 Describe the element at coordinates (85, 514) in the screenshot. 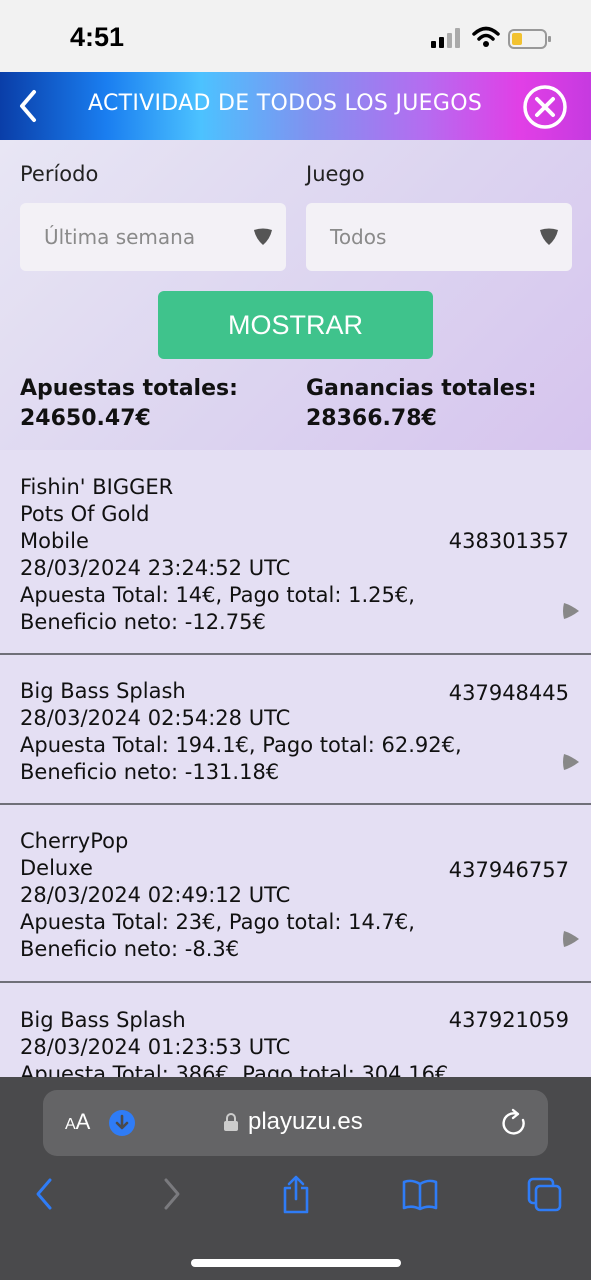

I see `activity-game-name: Pots Of Gold` at that location.